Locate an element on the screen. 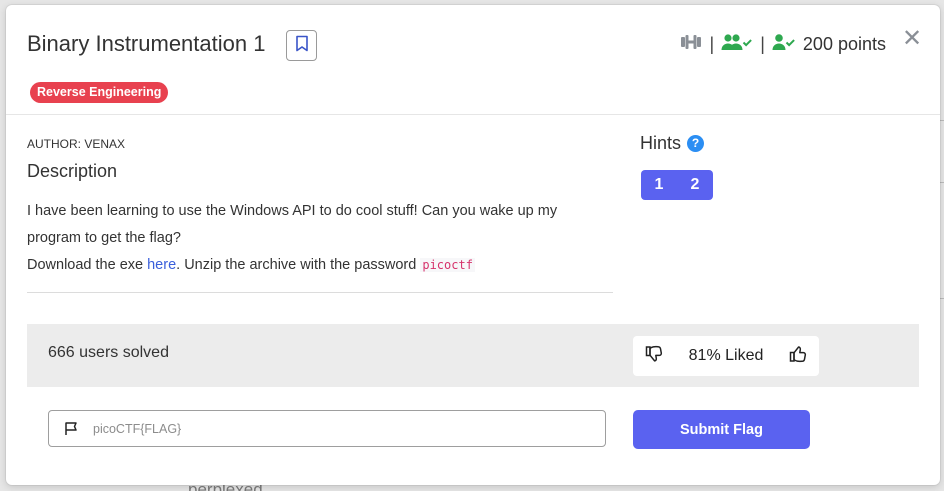 Image resolution: width=944 pixels, height=491 pixels. close-icon: ✕ is located at coordinates (912, 38).